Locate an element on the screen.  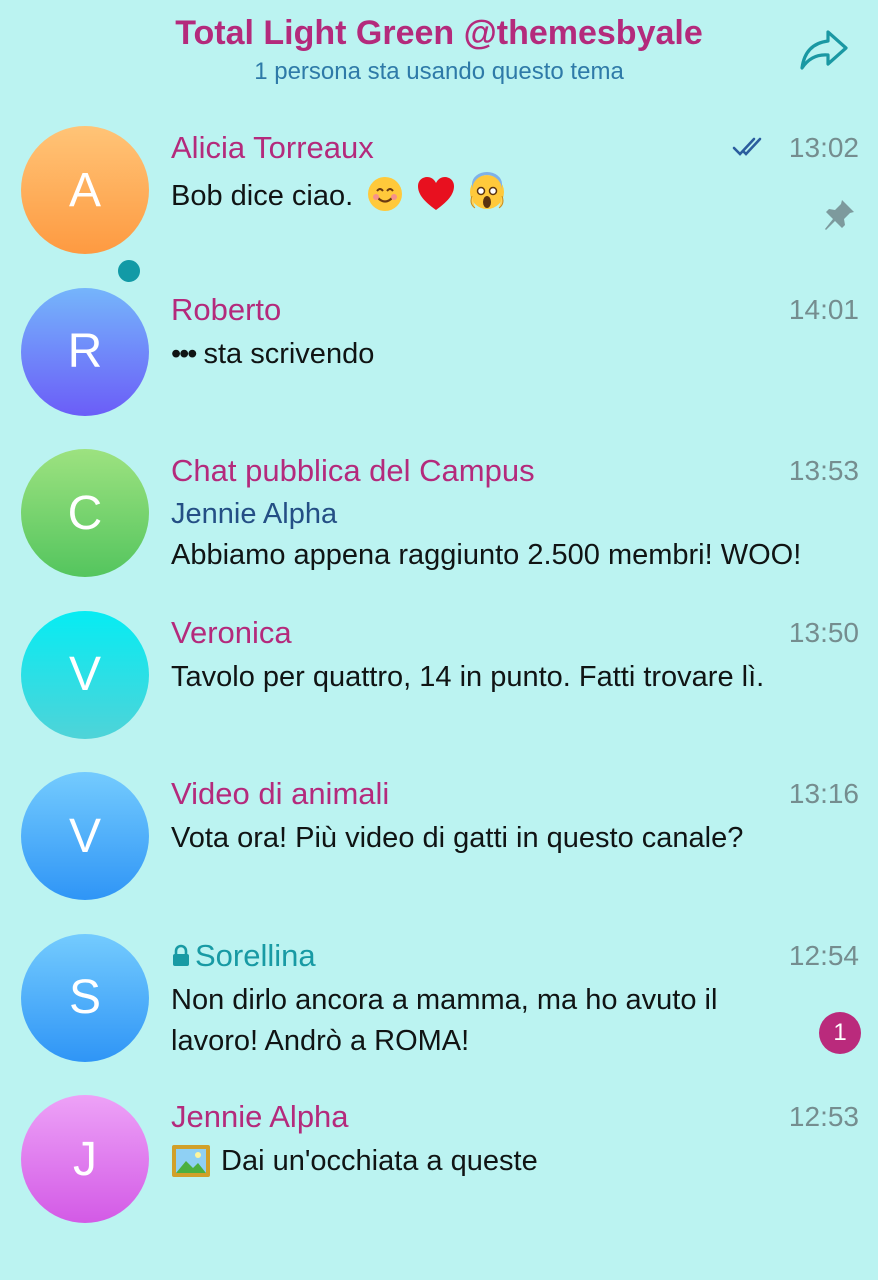
share-arrow-icon is located at coordinates (824, 50).